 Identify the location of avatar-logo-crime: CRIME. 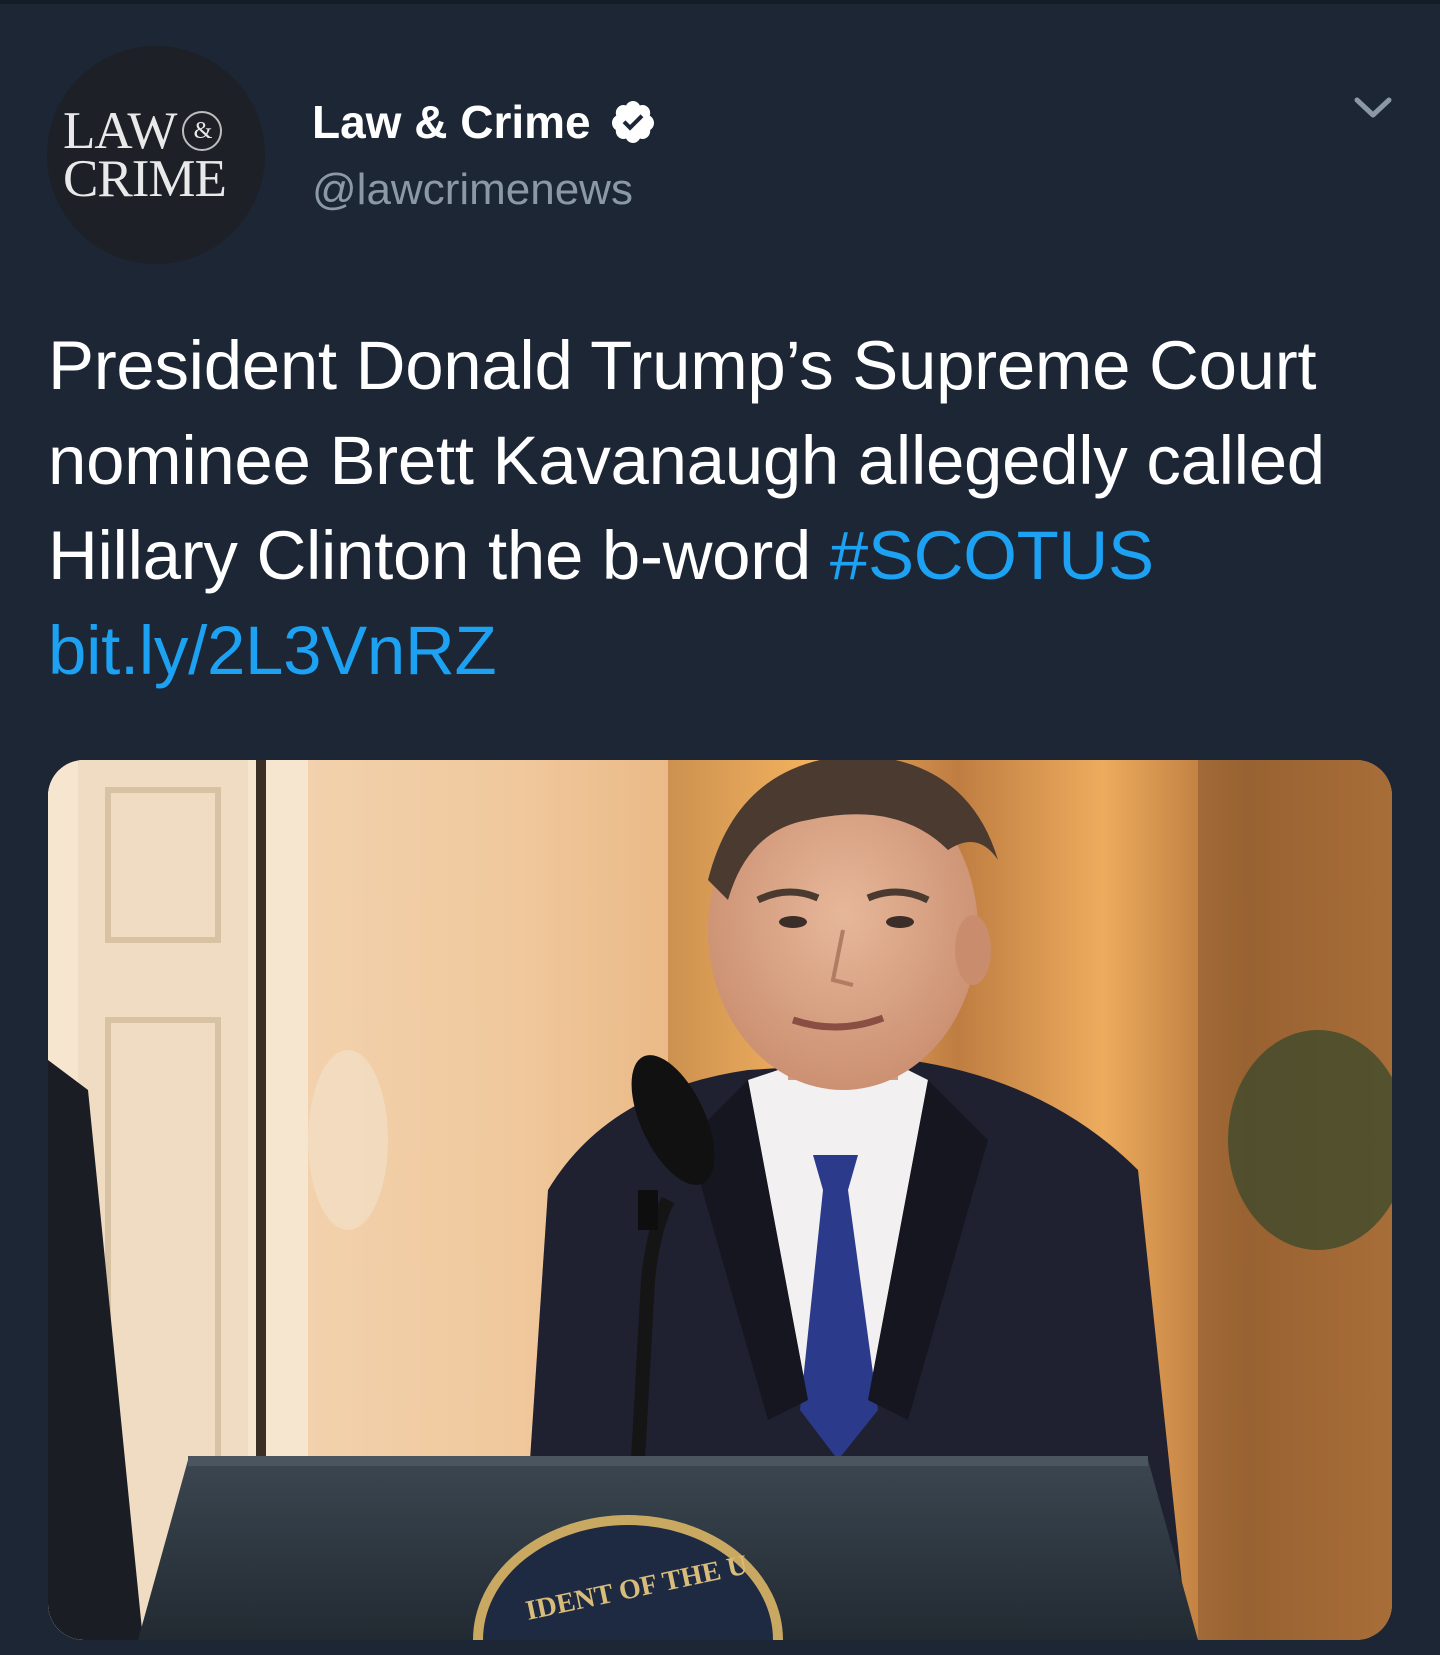
(145, 179).